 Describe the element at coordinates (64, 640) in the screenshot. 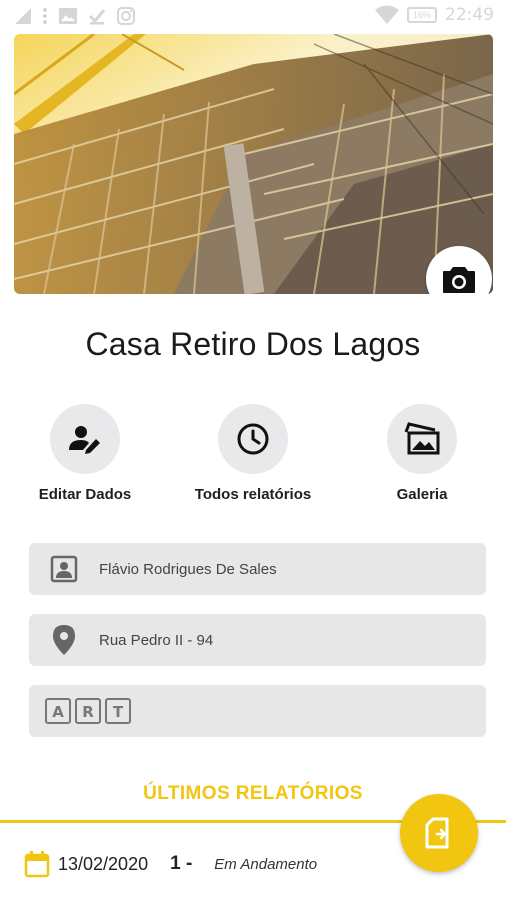

I see `location-pin-icon` at that location.